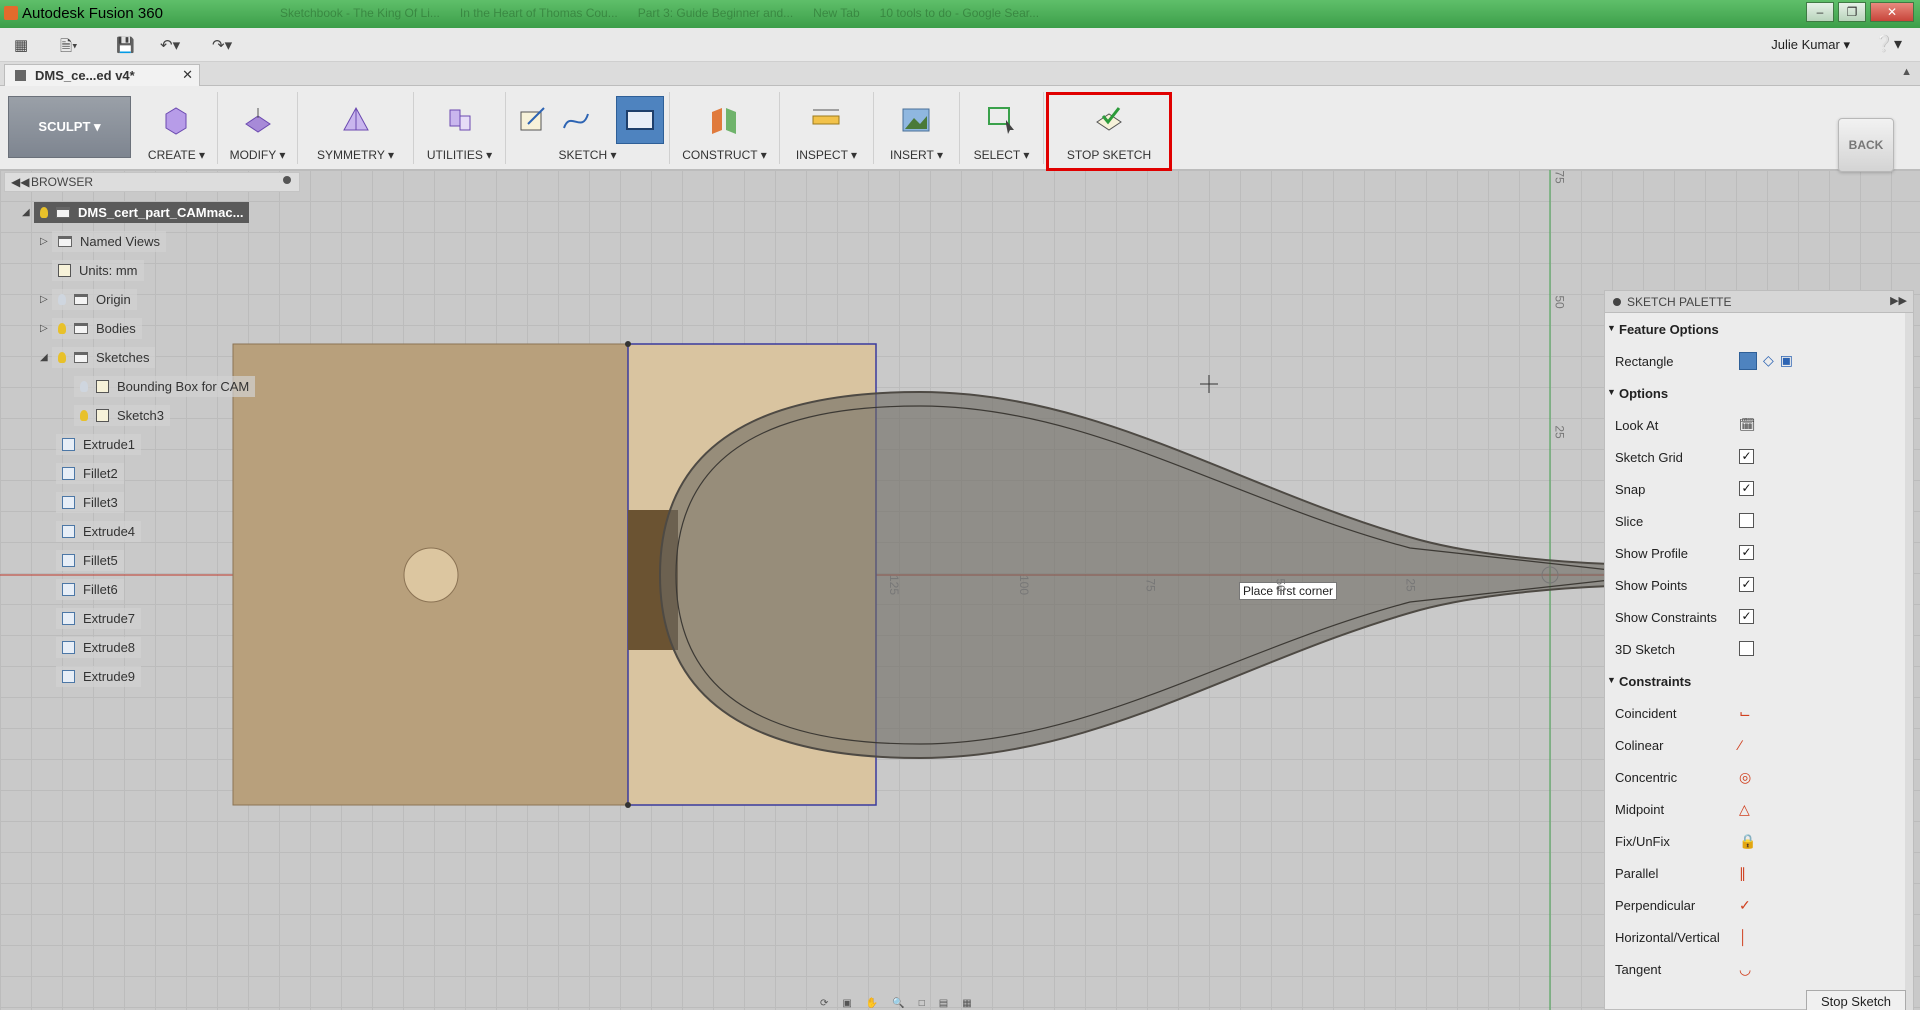 The width and height of the screenshot is (1920, 1010). What do you see at coordinates (1786, 361) in the screenshot?
I see `center-rectangle-icon: ▣` at bounding box center [1786, 361].